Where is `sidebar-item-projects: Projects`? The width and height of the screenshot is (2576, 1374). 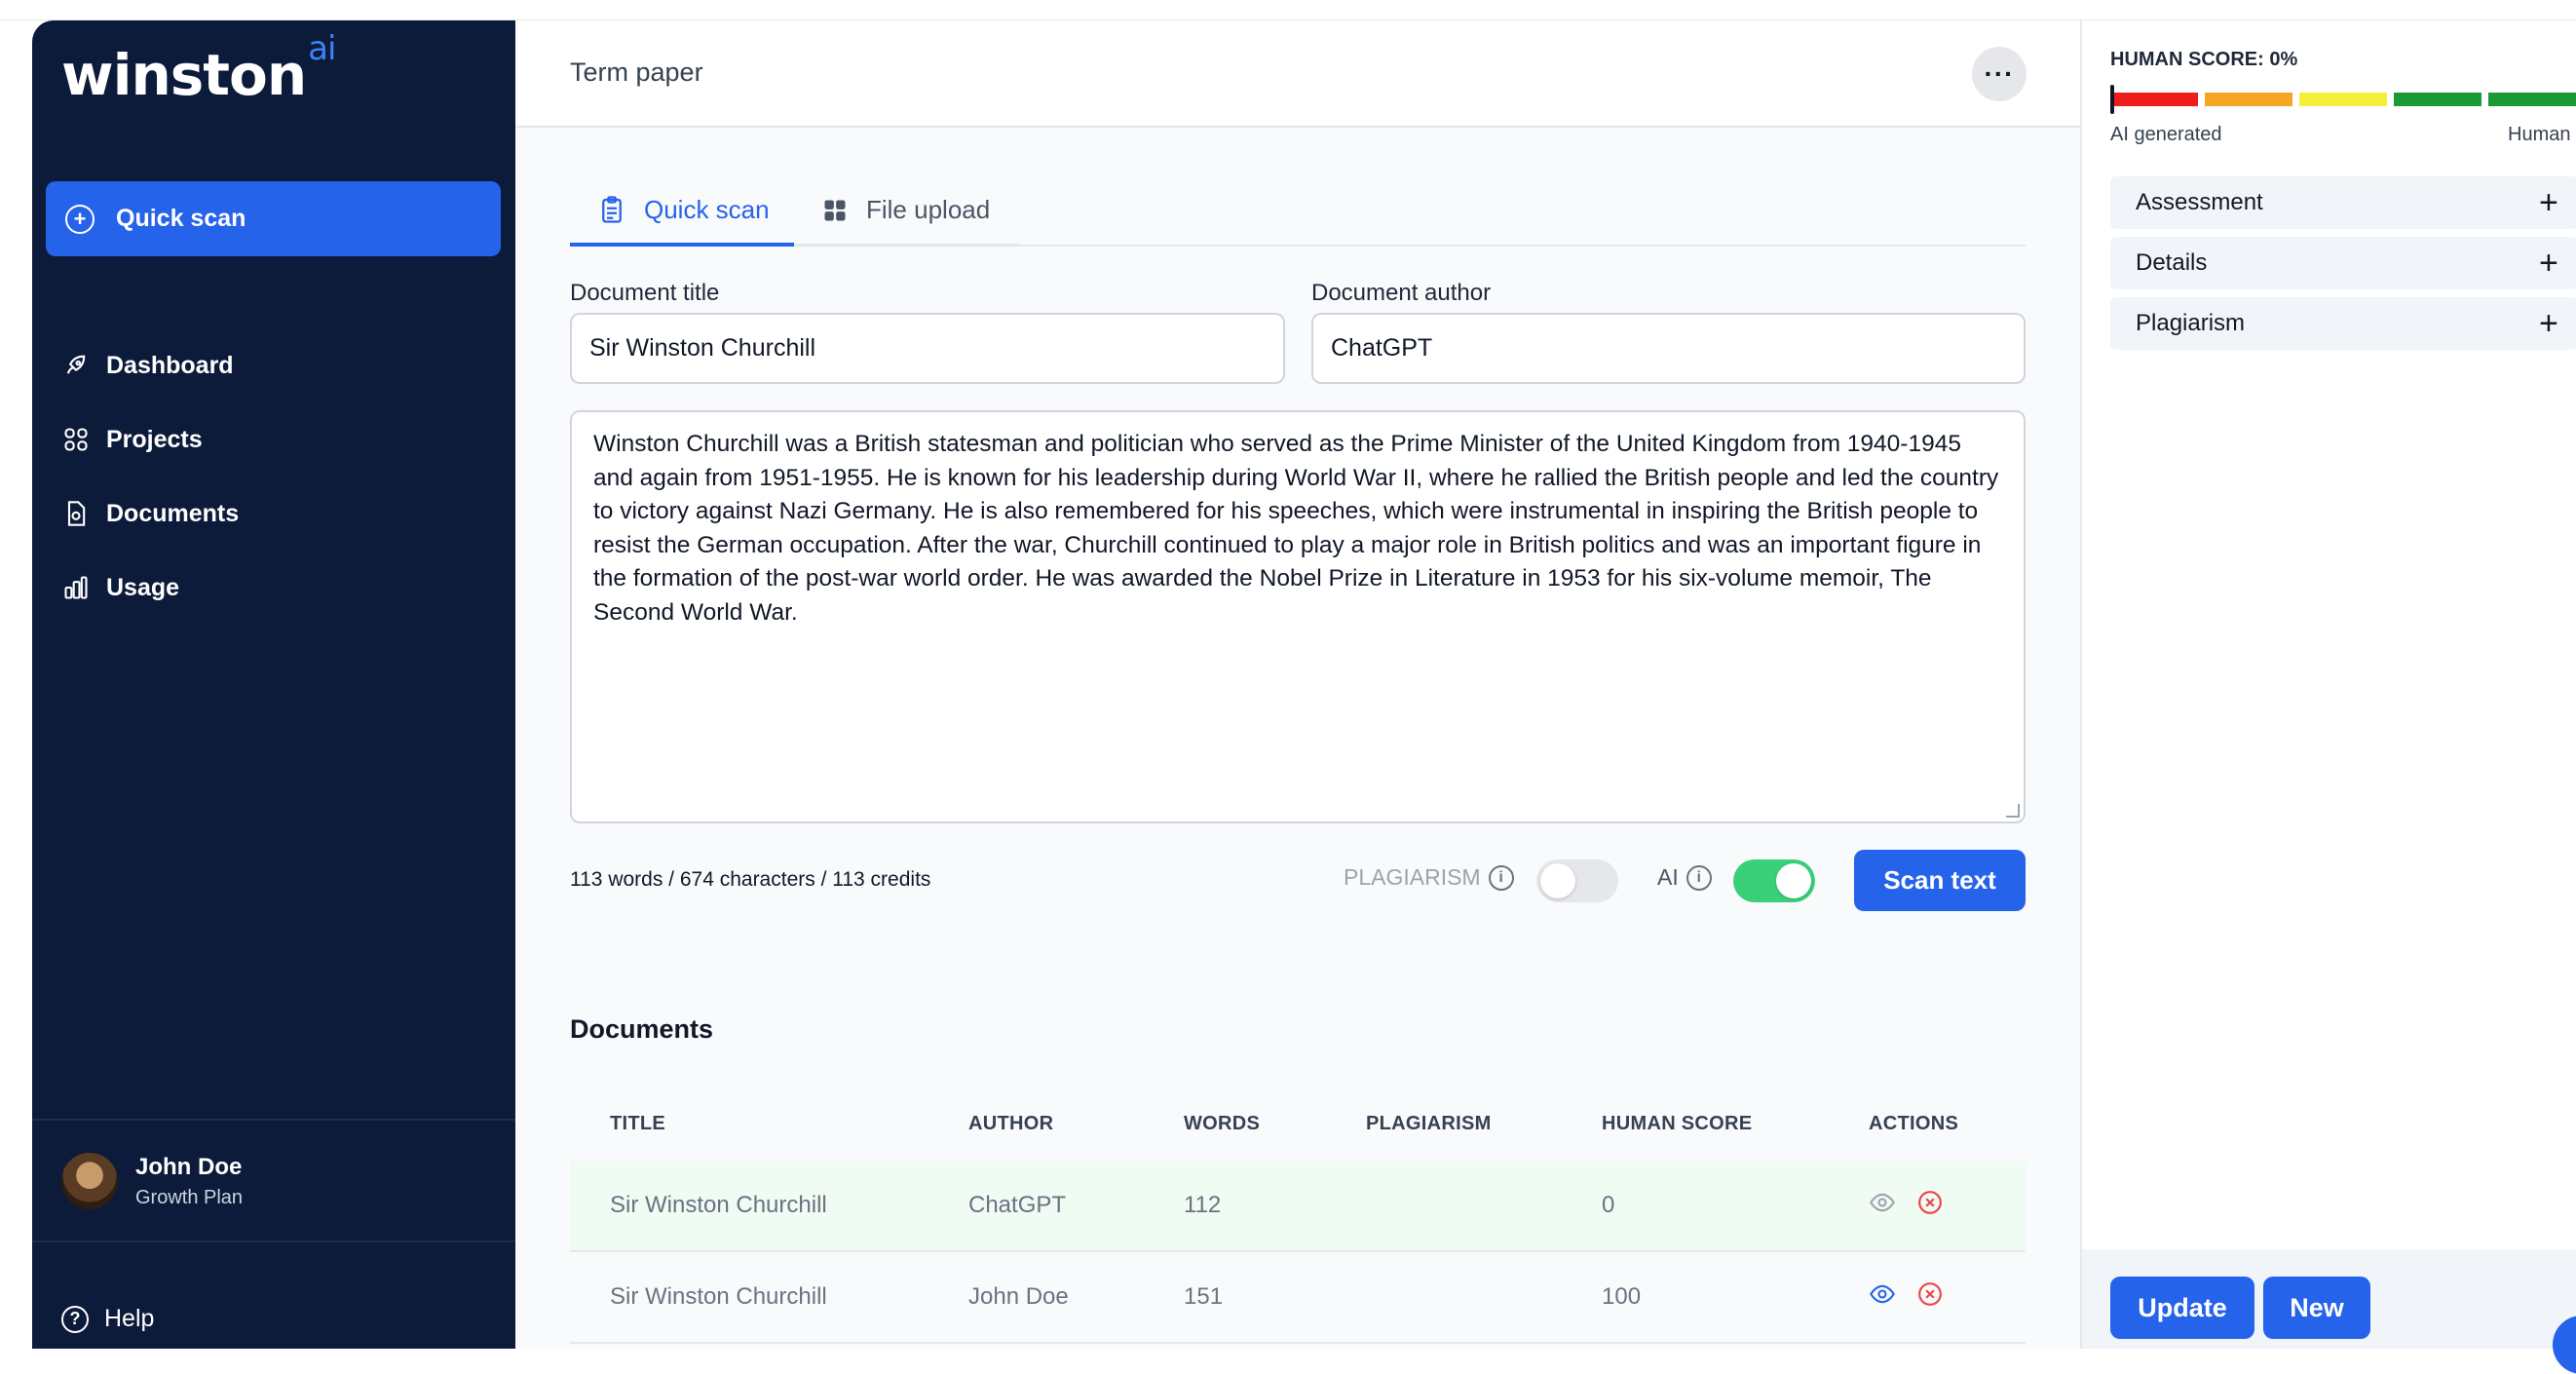
sidebar-item-projects: Projects is located at coordinates (150, 439).